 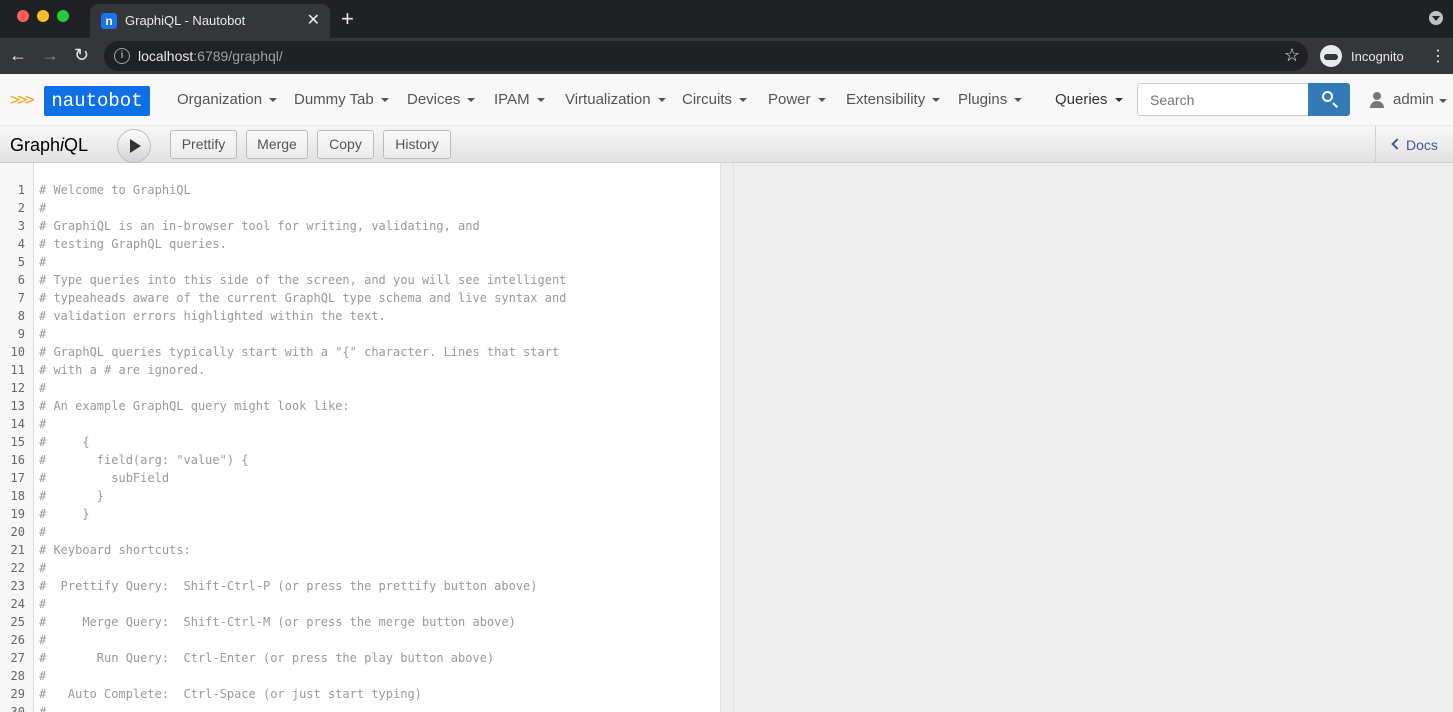 What do you see at coordinates (203, 144) in the screenshot?
I see `prettify-button: Prettify` at bounding box center [203, 144].